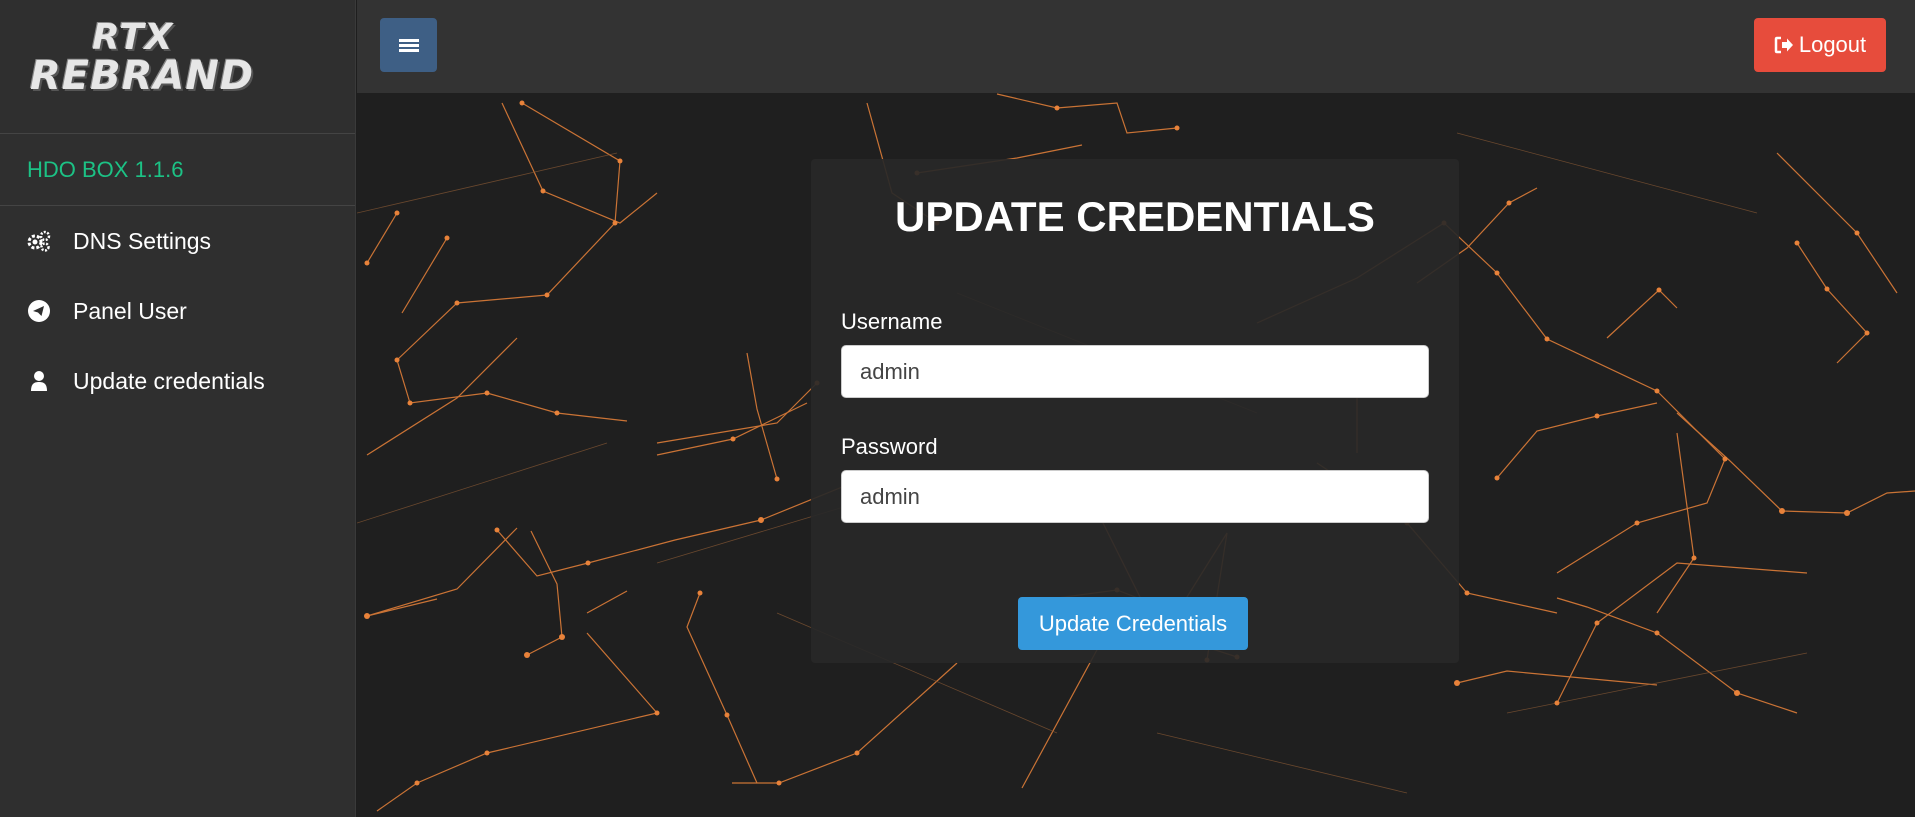  Describe the element at coordinates (1133, 623) in the screenshot. I see `update-credentials-button: Update Credentials` at that location.